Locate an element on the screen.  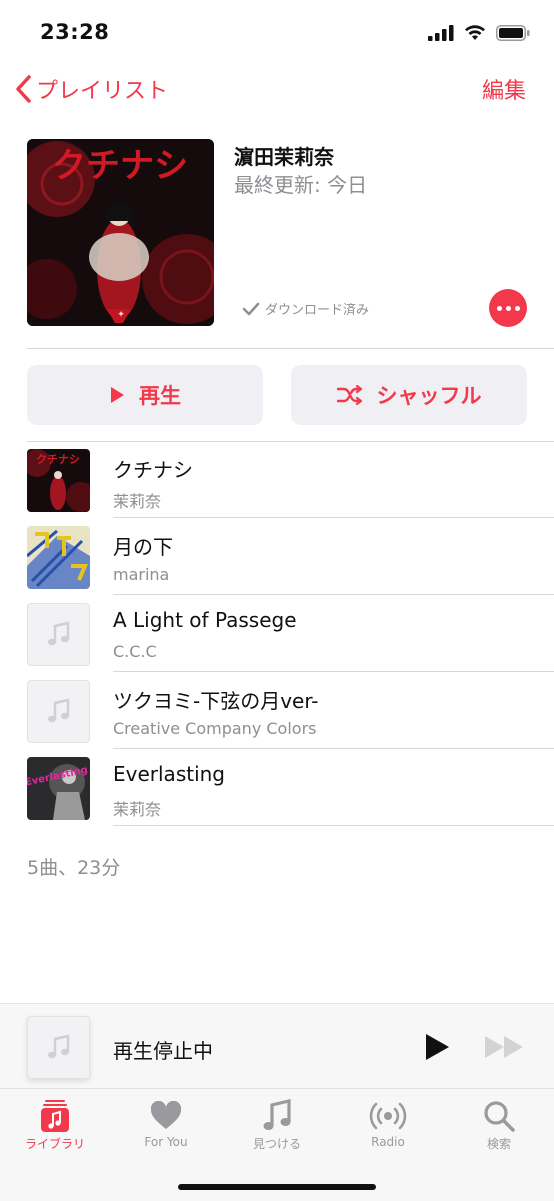
tab-label: ライブラリ is located at coordinates (54, 1144).